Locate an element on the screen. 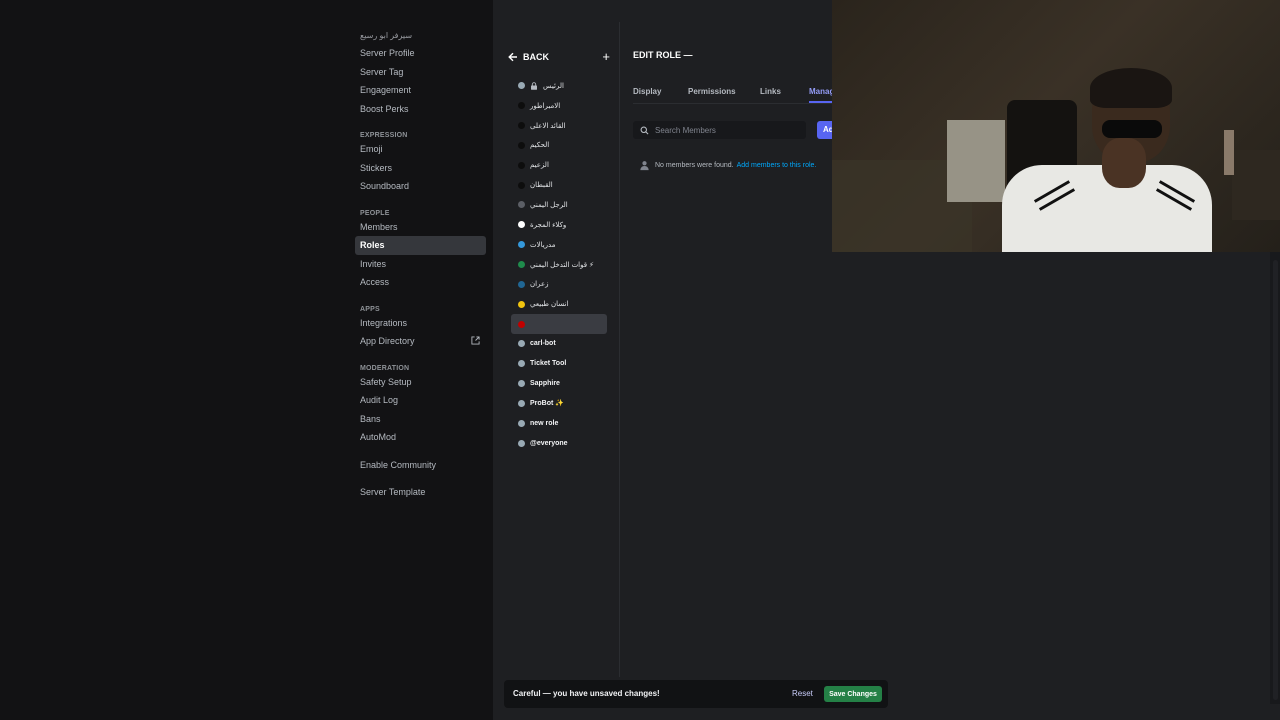  sidebar-item-enable-community: Enable Community is located at coordinates (420, 465).